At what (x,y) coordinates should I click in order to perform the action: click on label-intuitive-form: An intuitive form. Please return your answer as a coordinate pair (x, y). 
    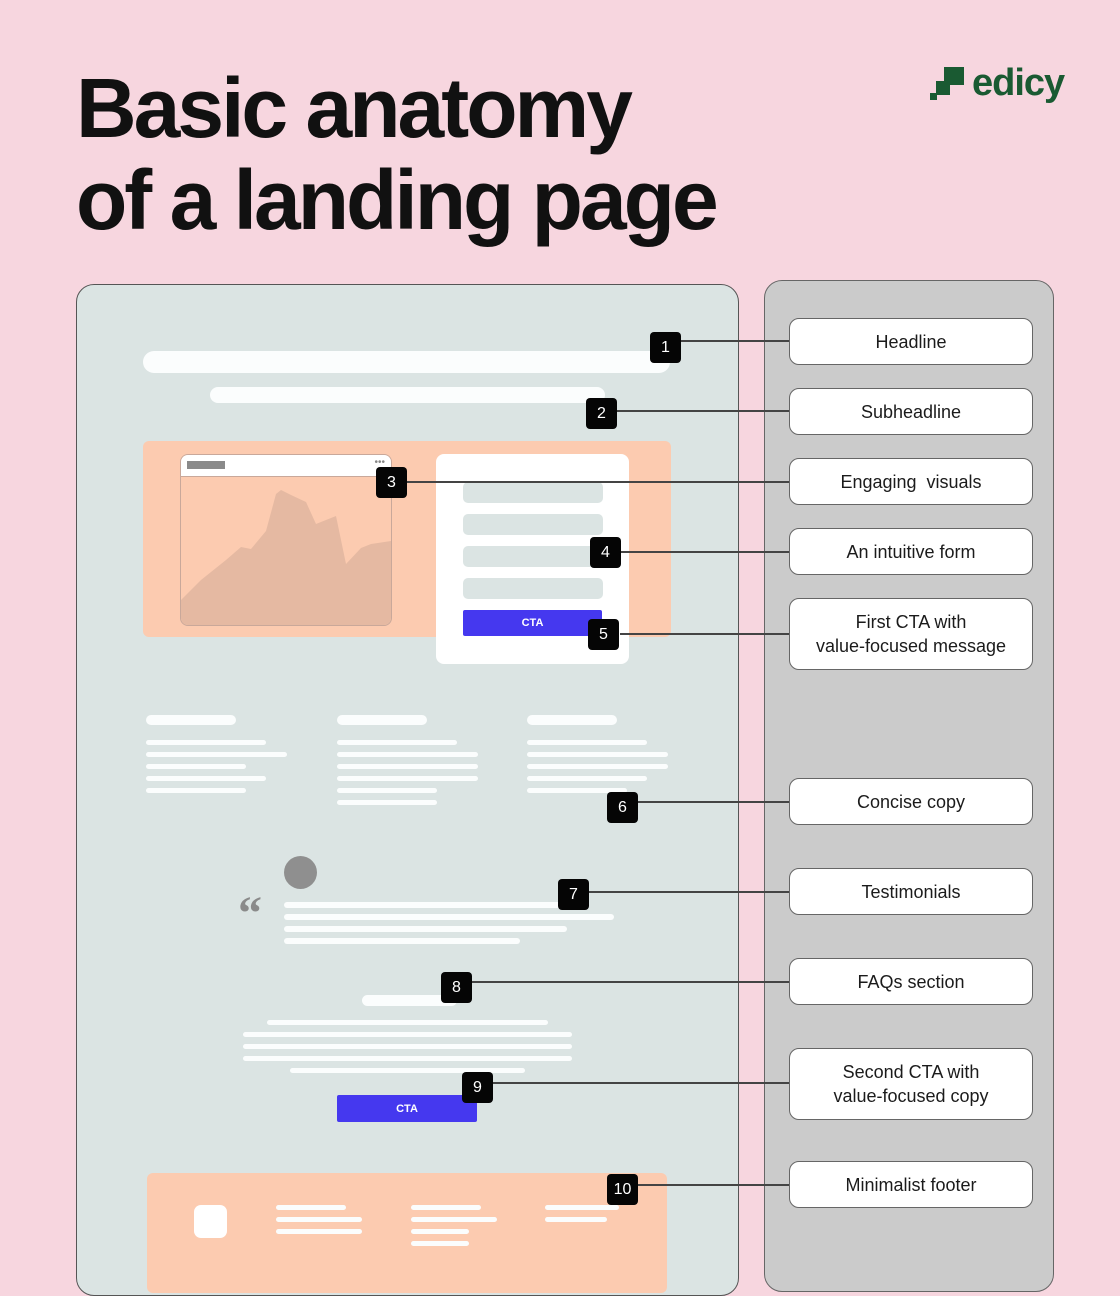
    Looking at the image, I should click on (911, 551).